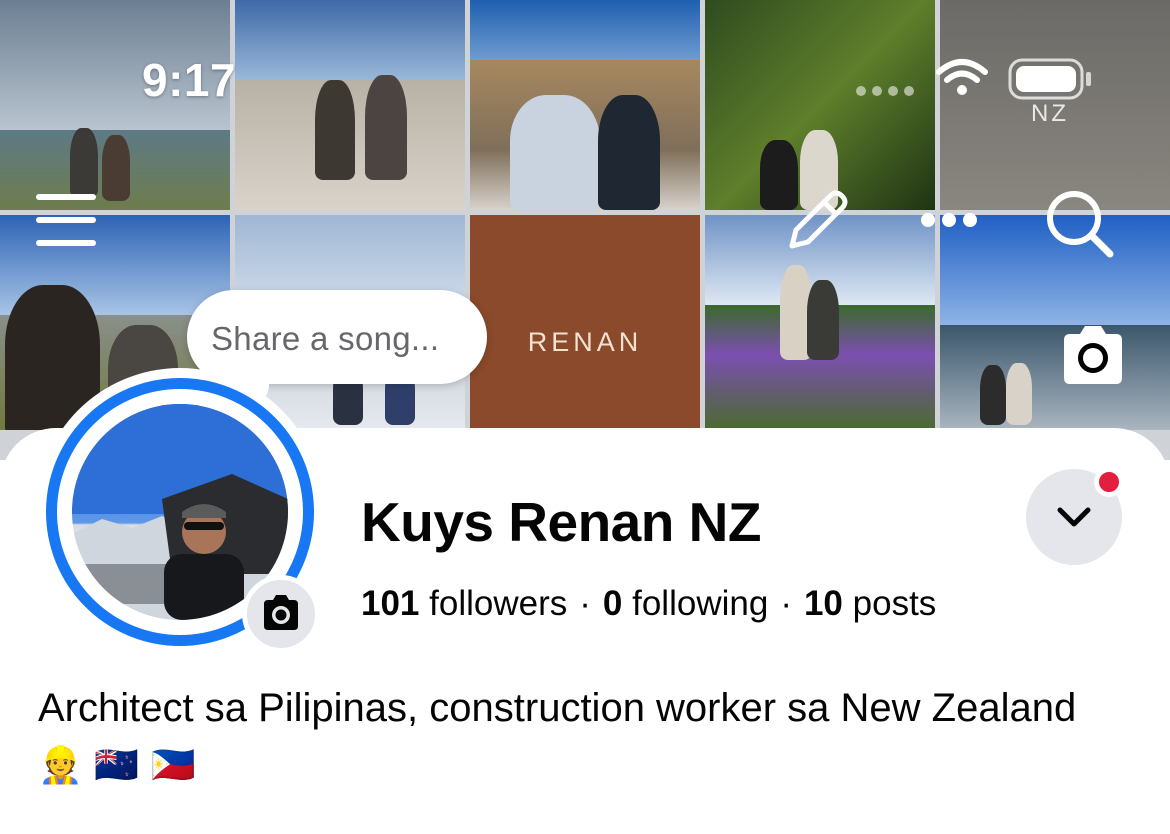 This screenshot has width=1170, height=834. What do you see at coordinates (817, 221) in the screenshot?
I see `pencil-icon` at bounding box center [817, 221].